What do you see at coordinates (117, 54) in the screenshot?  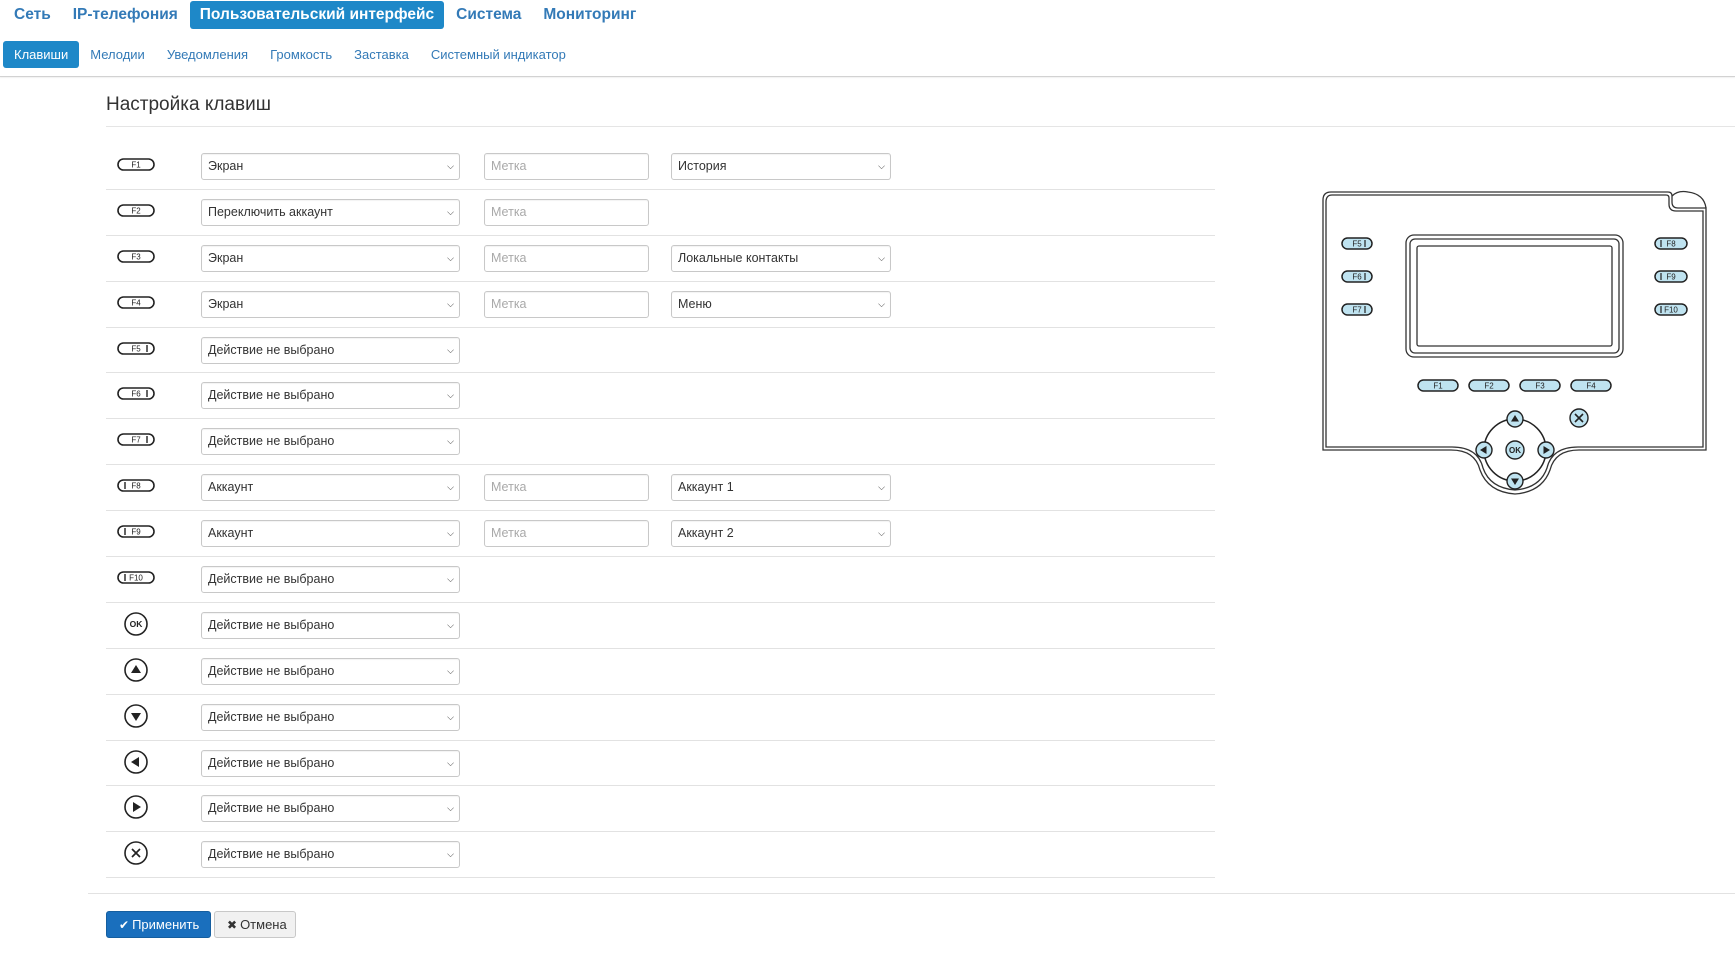 I see `sub-tab-melodies: Мелодии` at bounding box center [117, 54].